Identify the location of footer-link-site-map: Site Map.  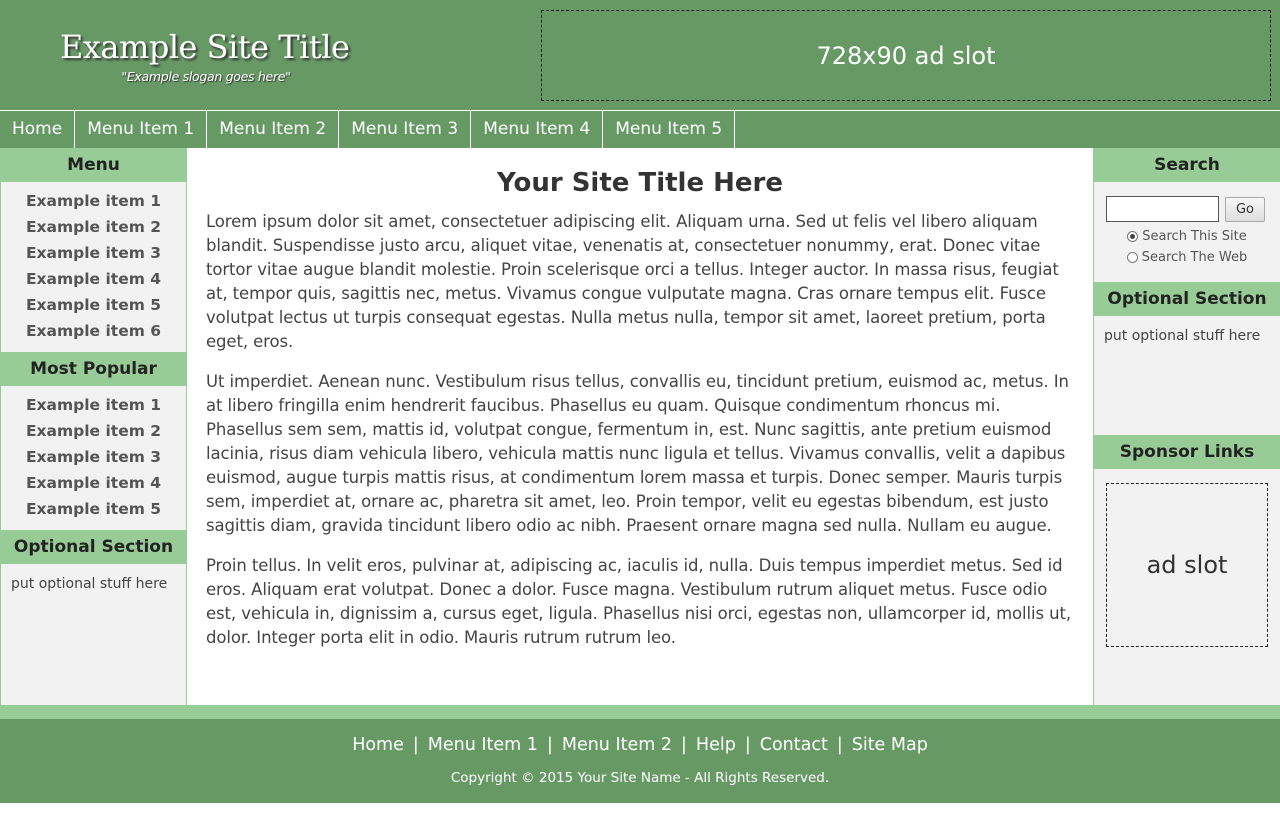
(890, 745).